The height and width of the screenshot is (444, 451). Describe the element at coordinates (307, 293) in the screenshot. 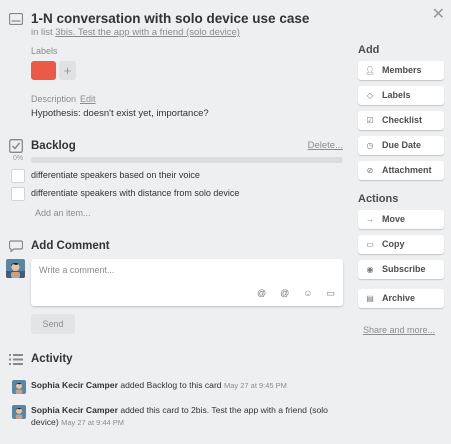

I see `emoji-icon: ☺` at that location.